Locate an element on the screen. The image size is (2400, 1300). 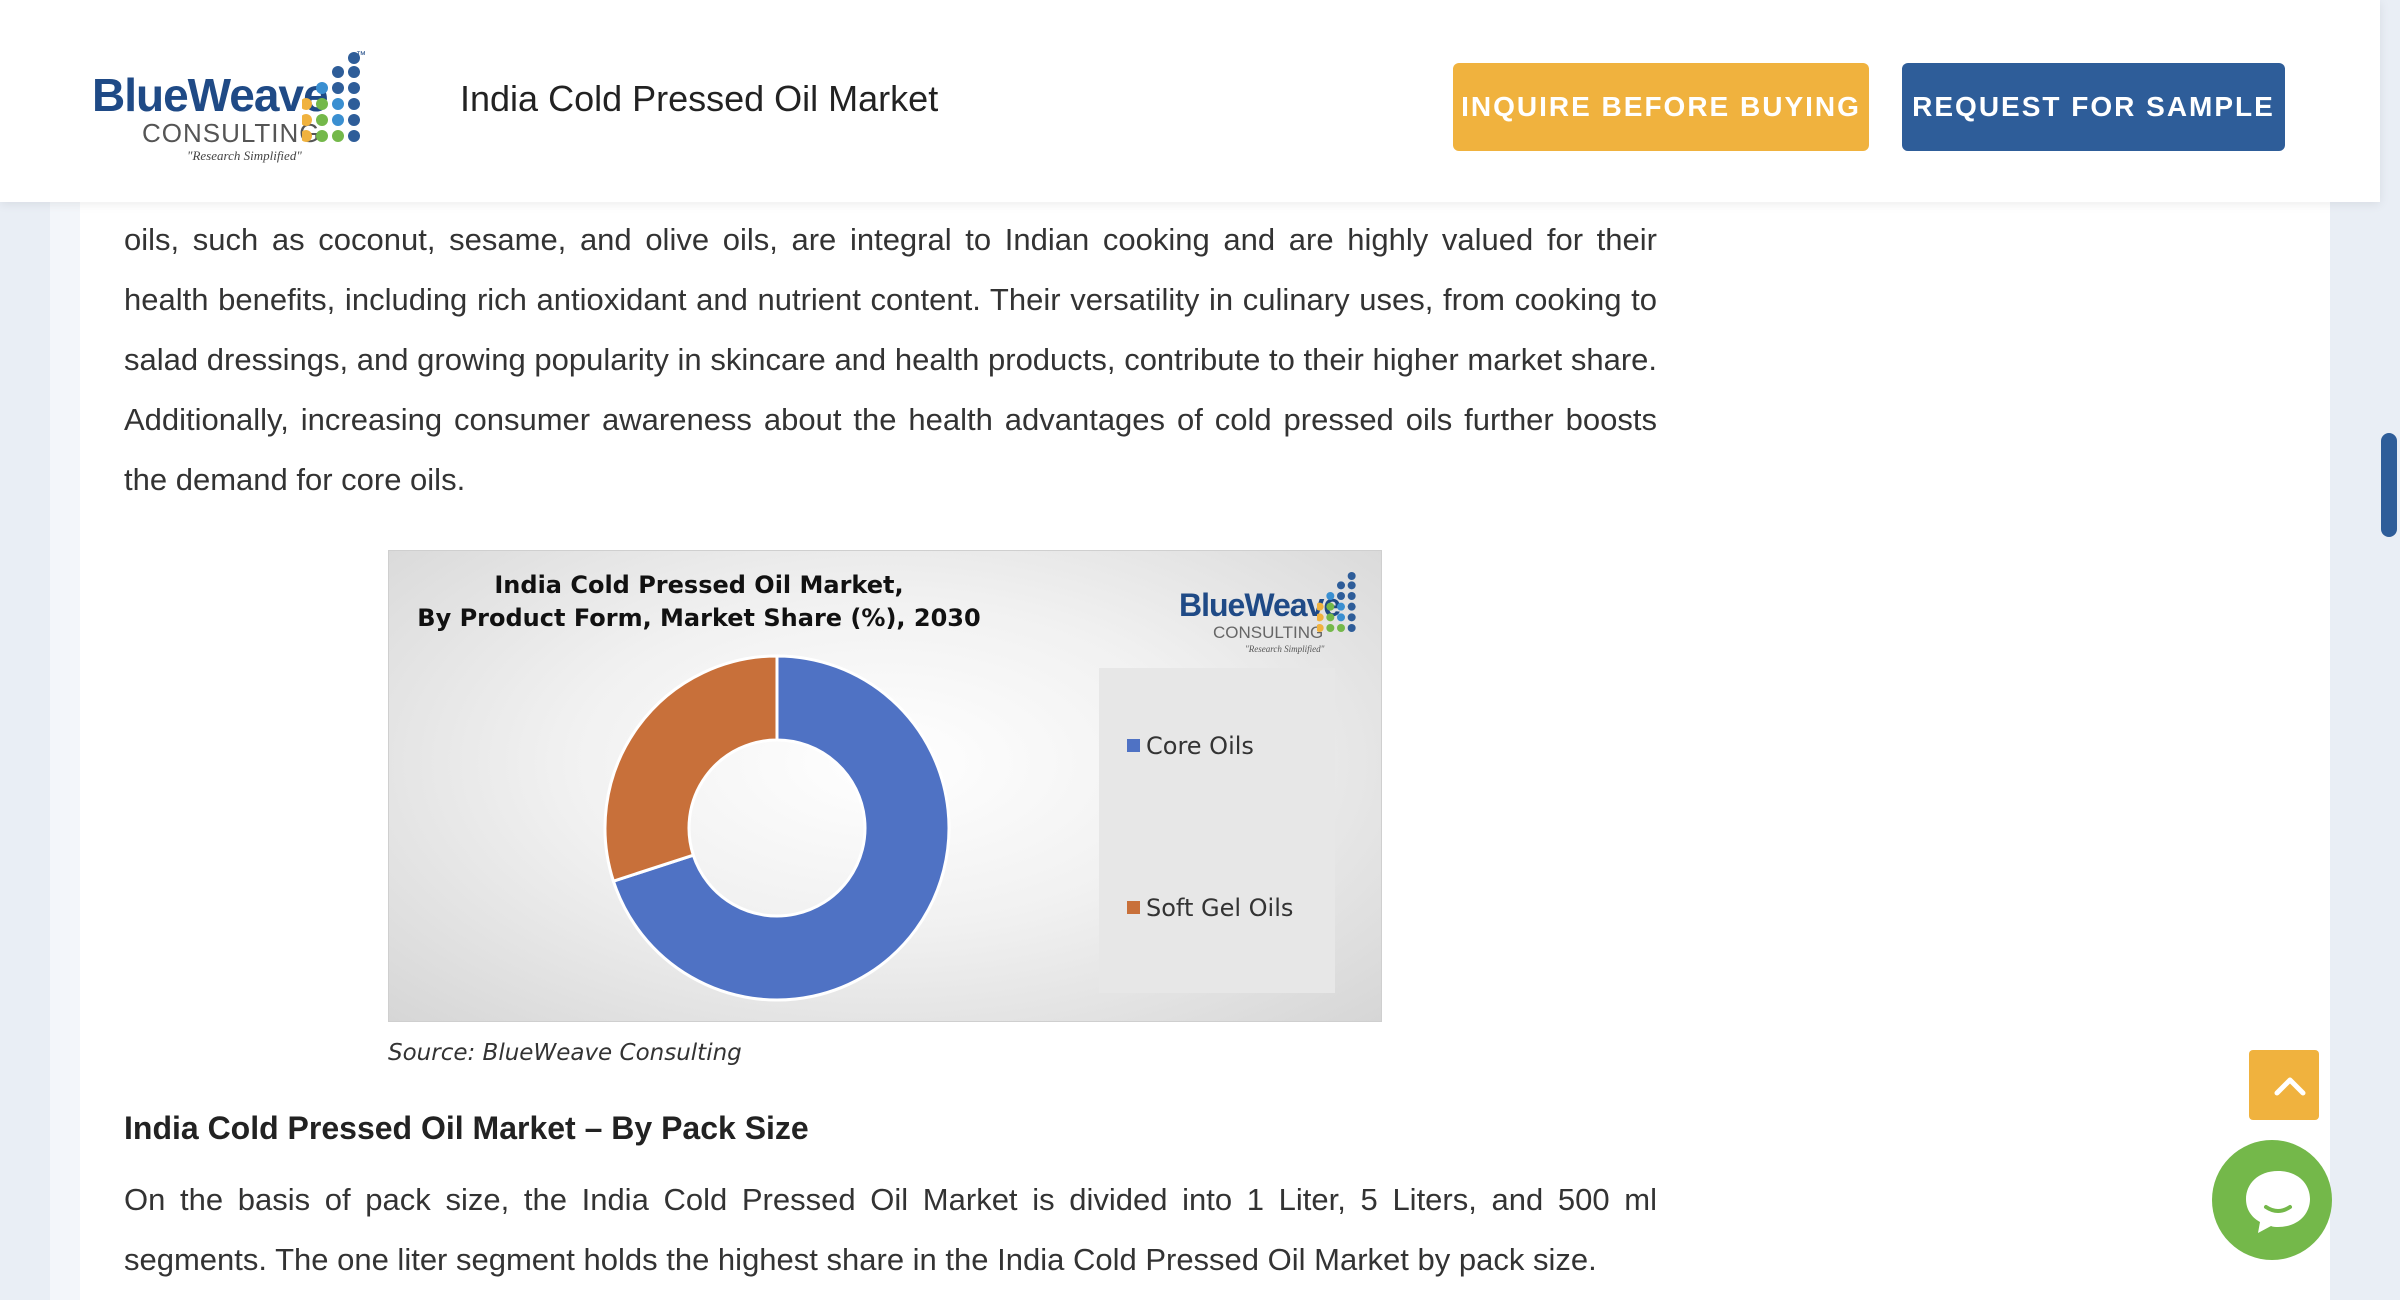
logo-wordmark: BlueWeave is located at coordinates (210, 95).